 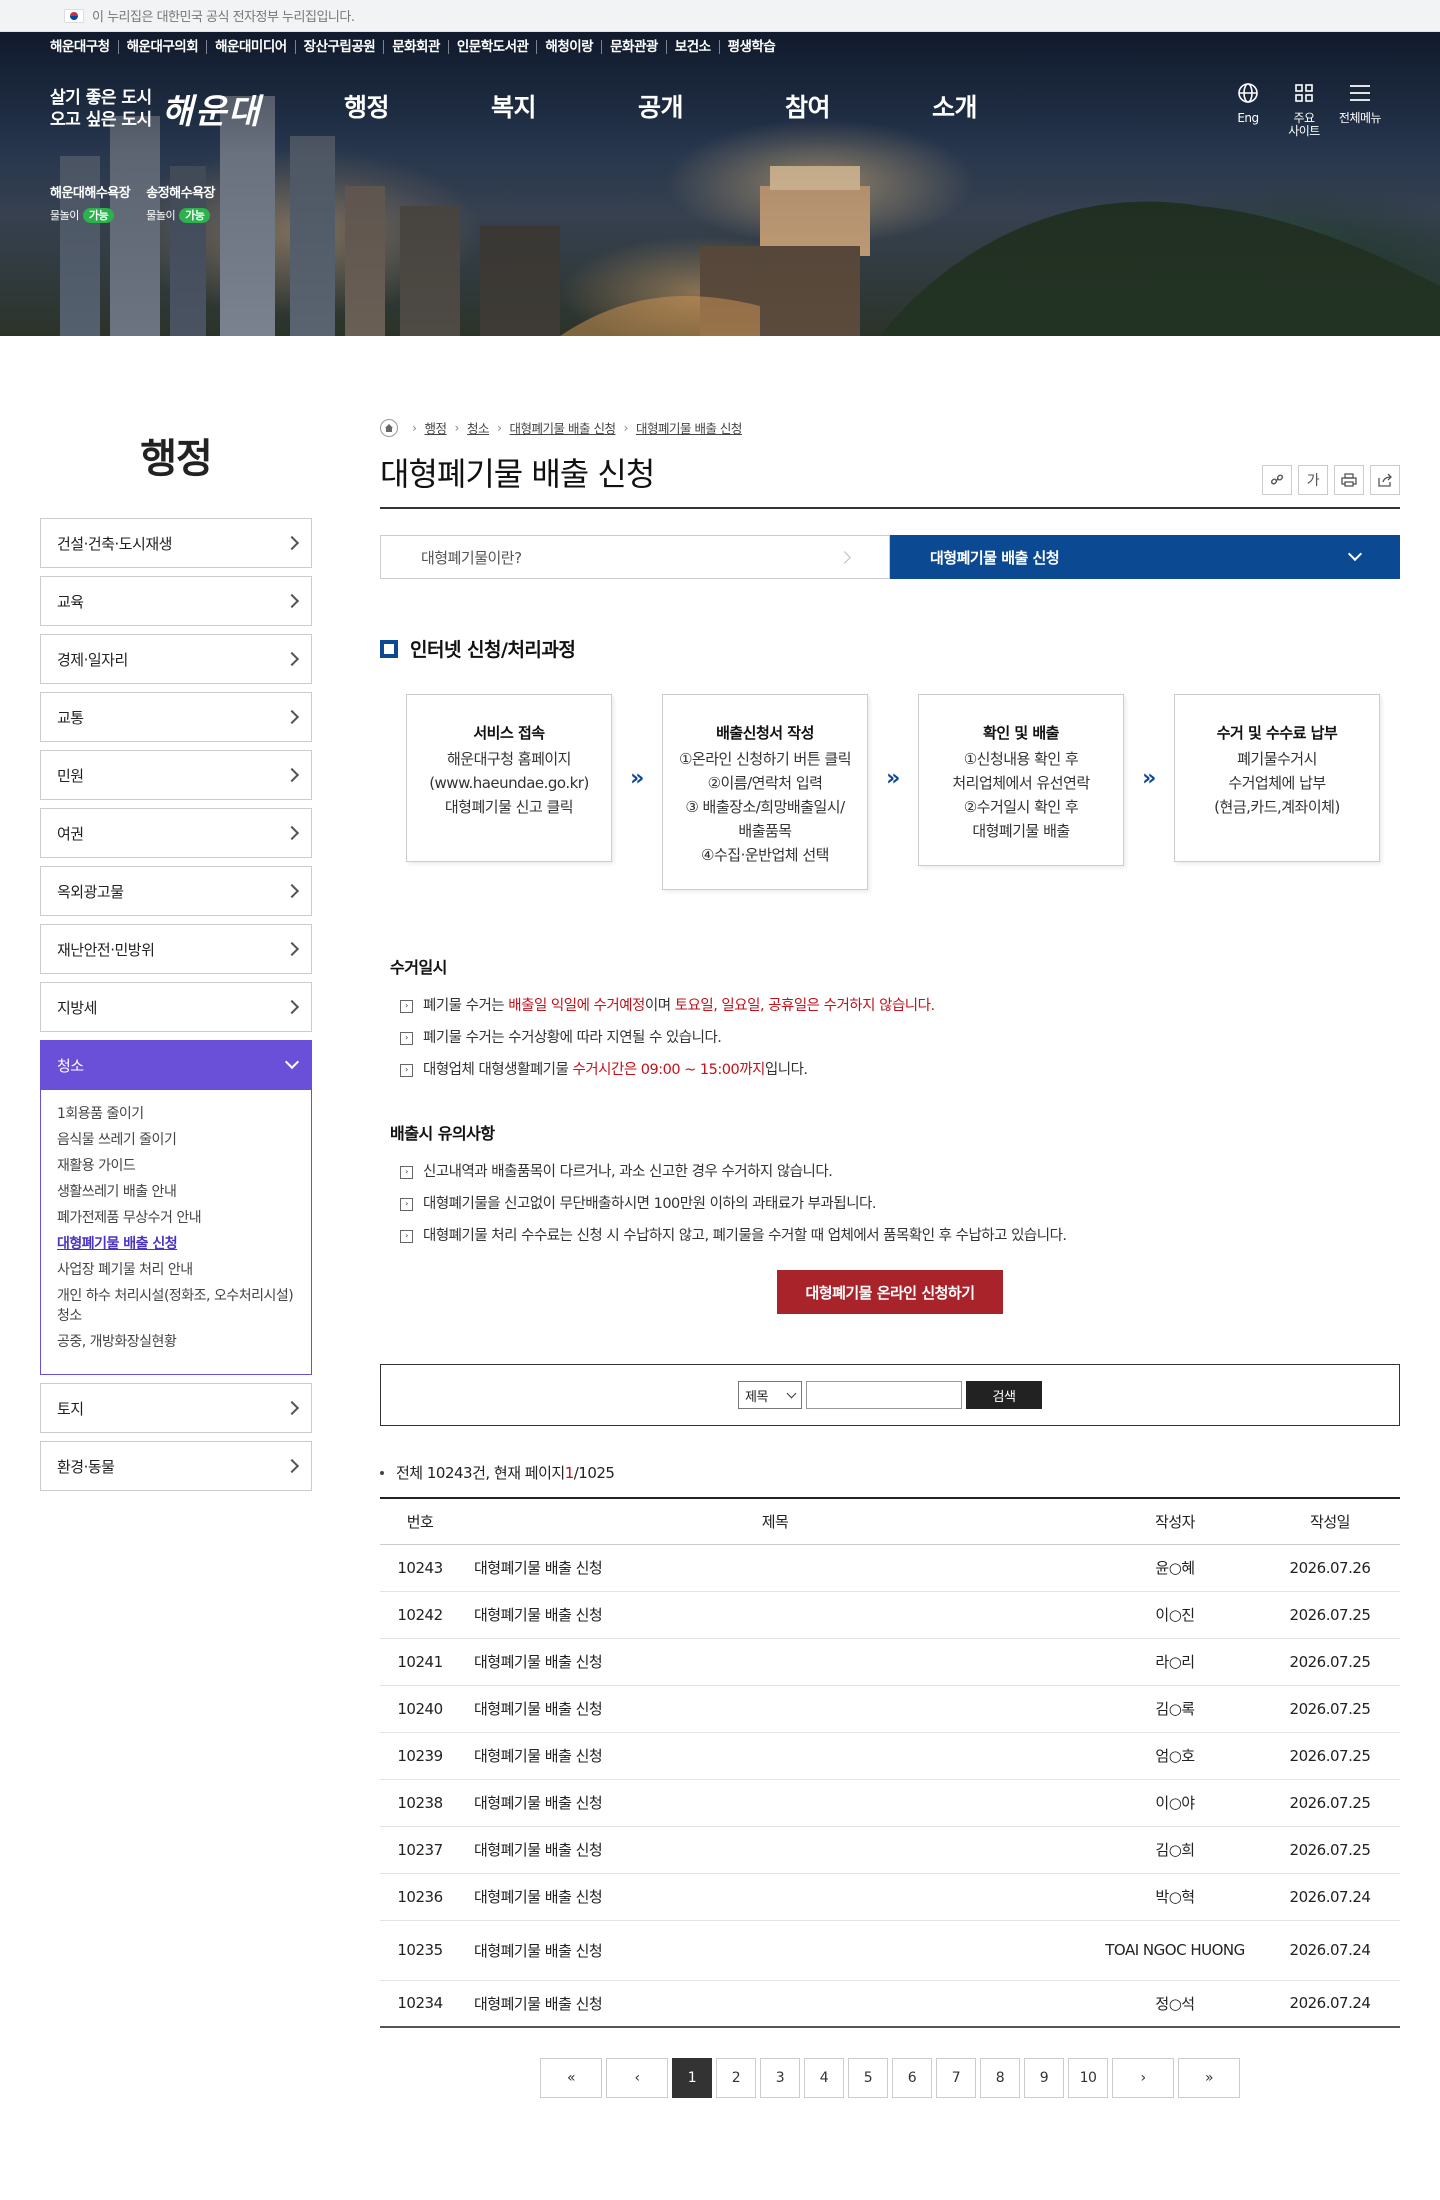 What do you see at coordinates (176, 1192) in the screenshot?
I see `sub-item-household-waste: 생활쓰레기 배출 안내` at bounding box center [176, 1192].